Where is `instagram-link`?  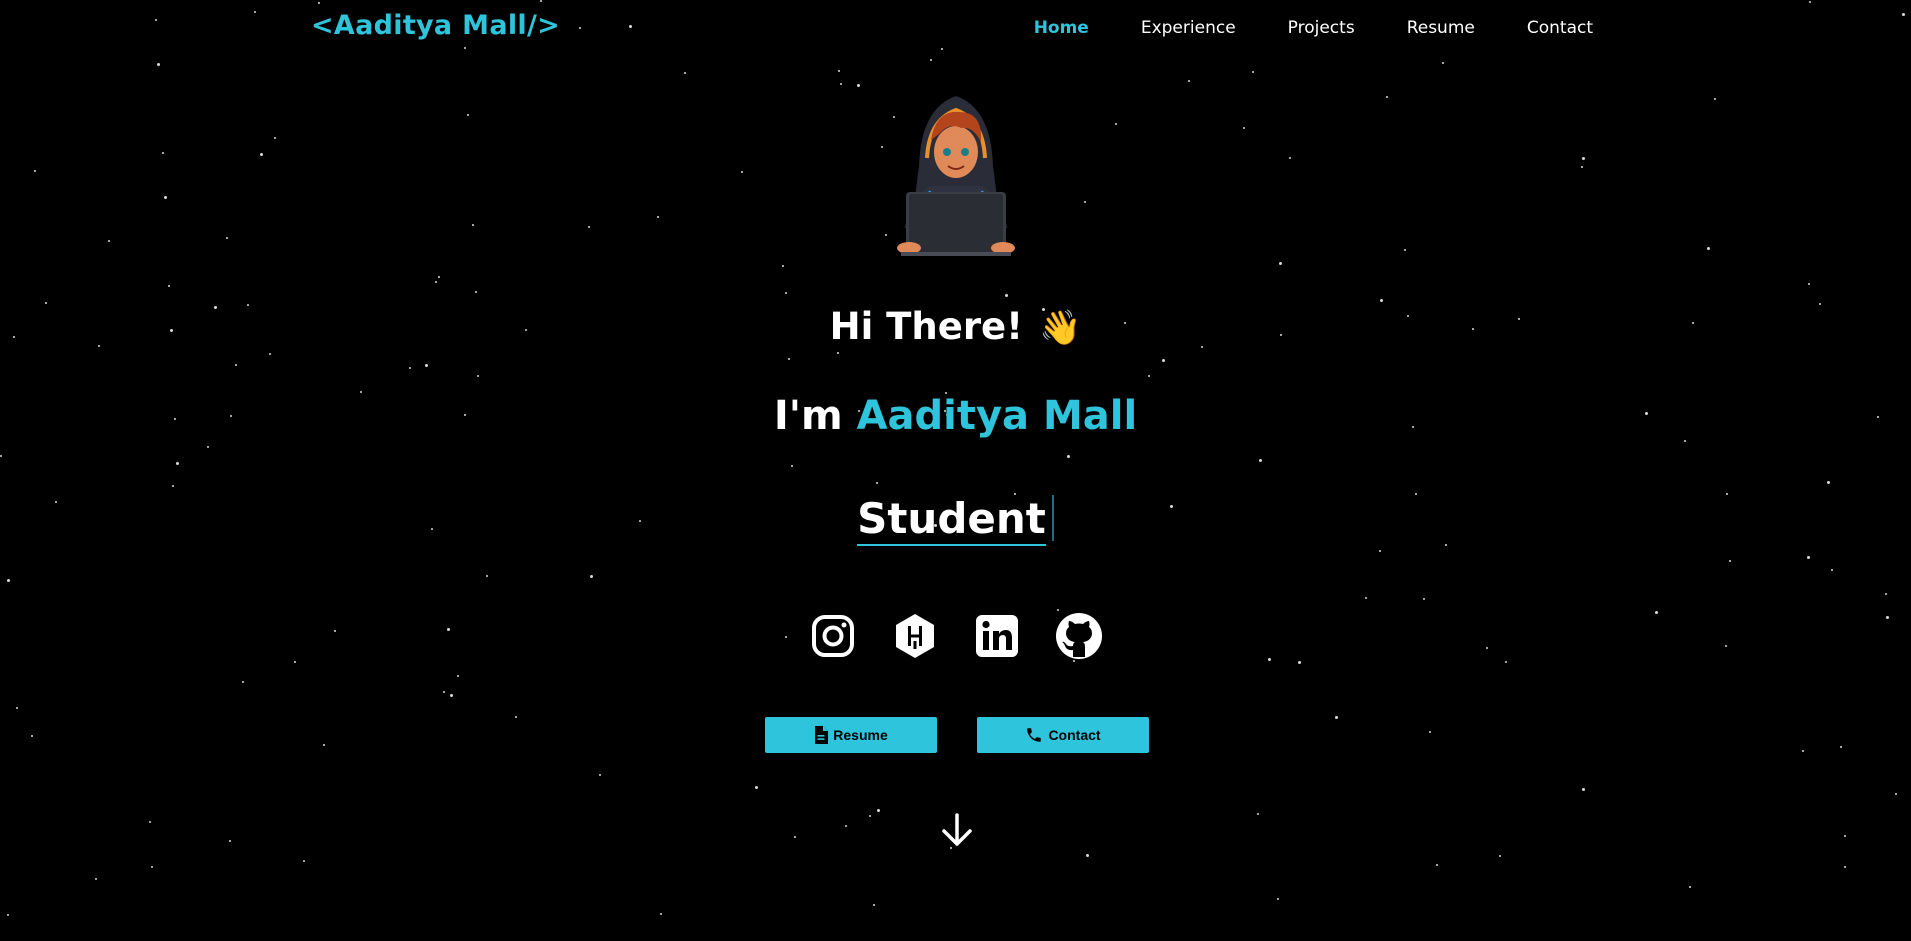 instagram-link is located at coordinates (833, 636).